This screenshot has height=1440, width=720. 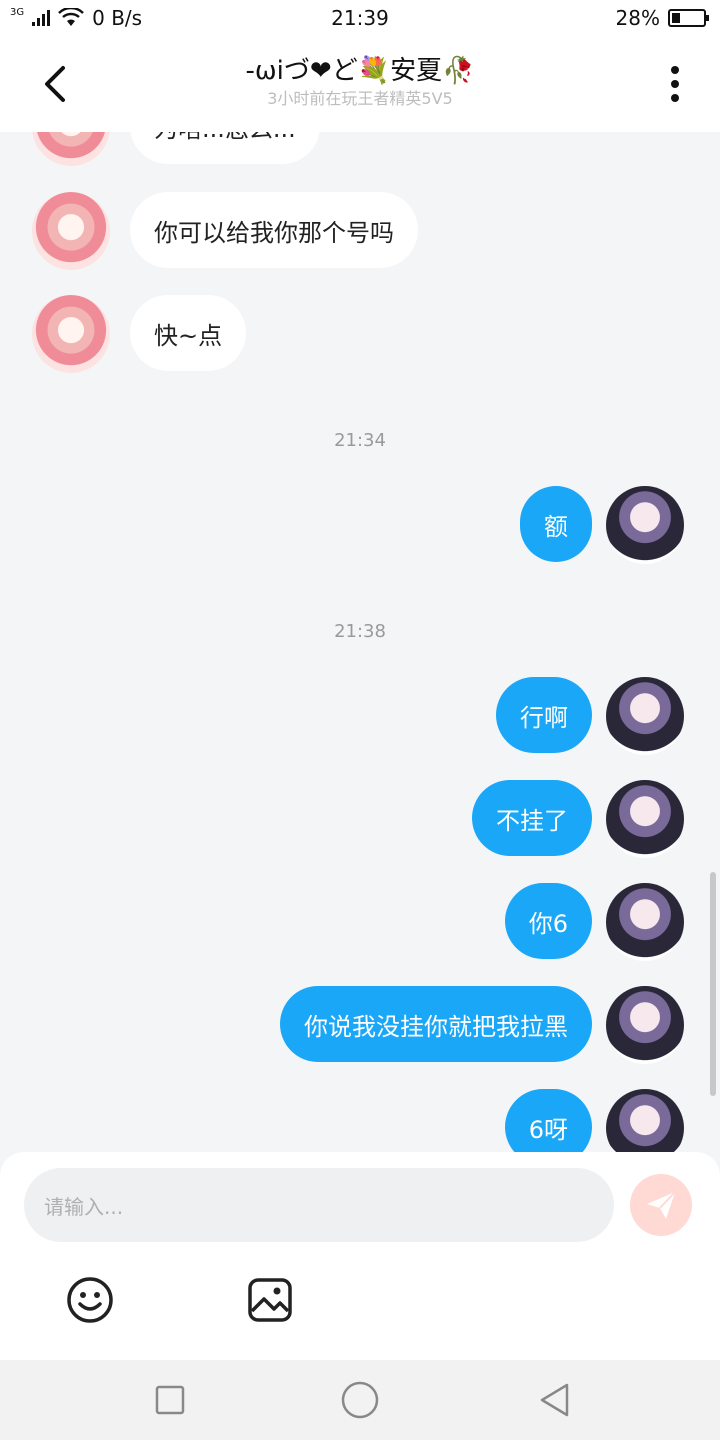 I want to click on message-bubble: 快~点, so click(x=188, y=333).